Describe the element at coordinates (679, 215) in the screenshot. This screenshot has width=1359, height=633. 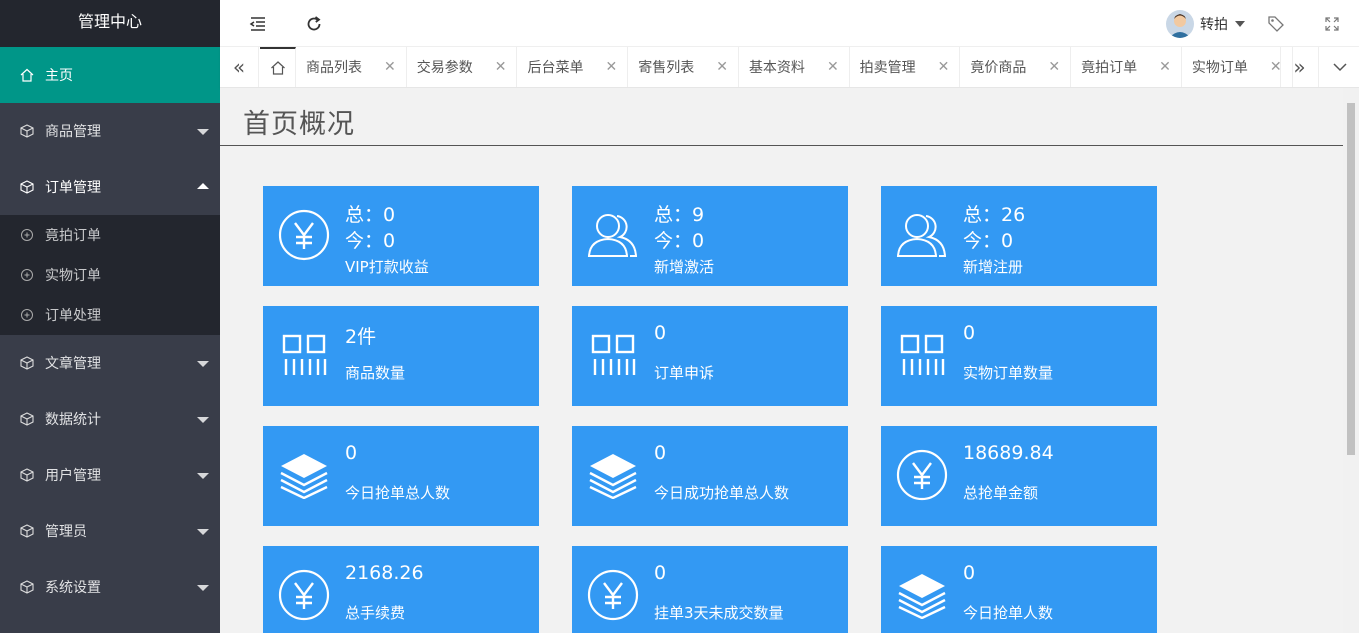
I see `stat-total: 总：9` at that location.